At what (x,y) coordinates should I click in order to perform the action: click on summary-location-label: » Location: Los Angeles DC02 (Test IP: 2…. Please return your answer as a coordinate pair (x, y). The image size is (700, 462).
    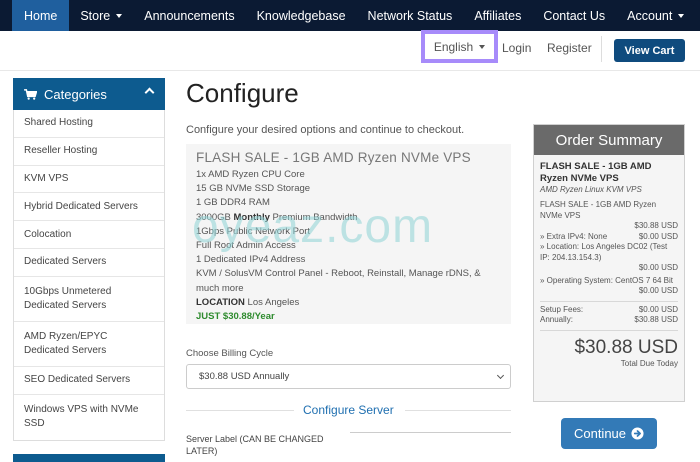
    Looking at the image, I should click on (604, 252).